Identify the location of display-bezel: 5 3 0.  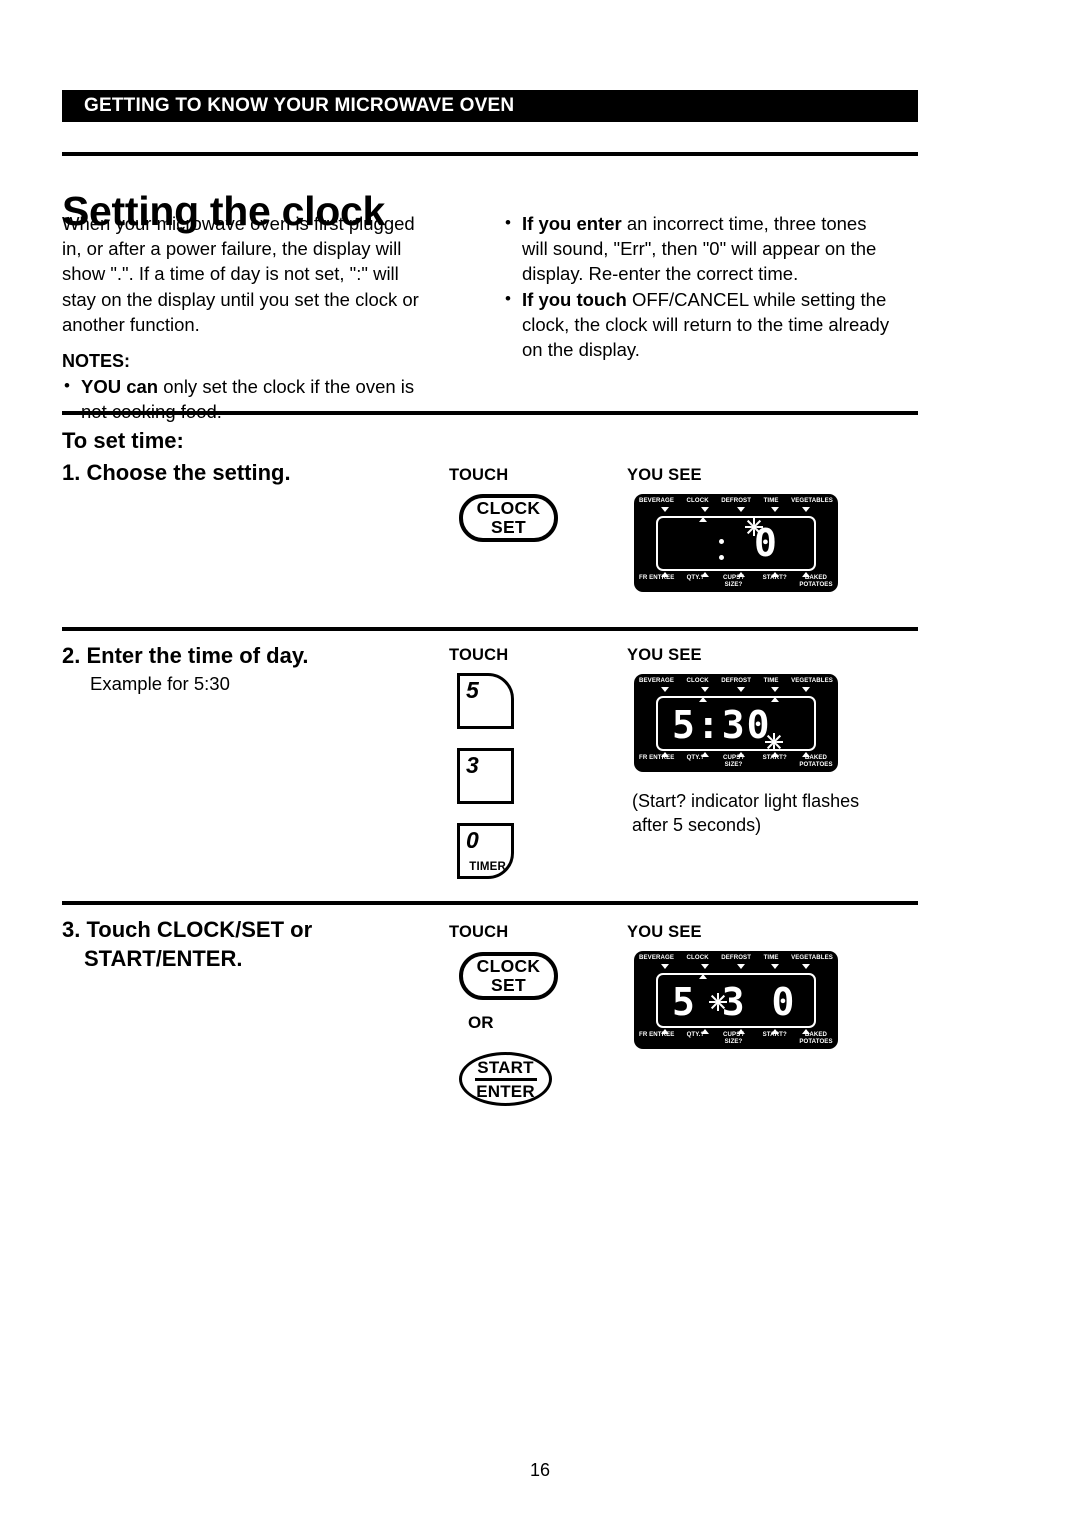
(736, 1000).